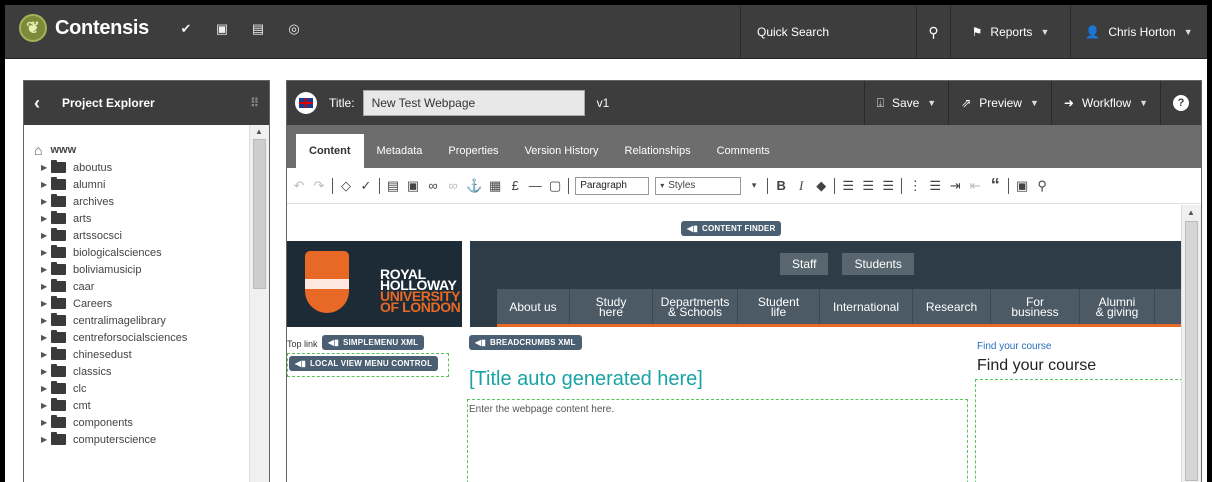 The width and height of the screenshot is (1212, 482). I want to click on tree-root-www: ⌂ www, so click(137, 150).